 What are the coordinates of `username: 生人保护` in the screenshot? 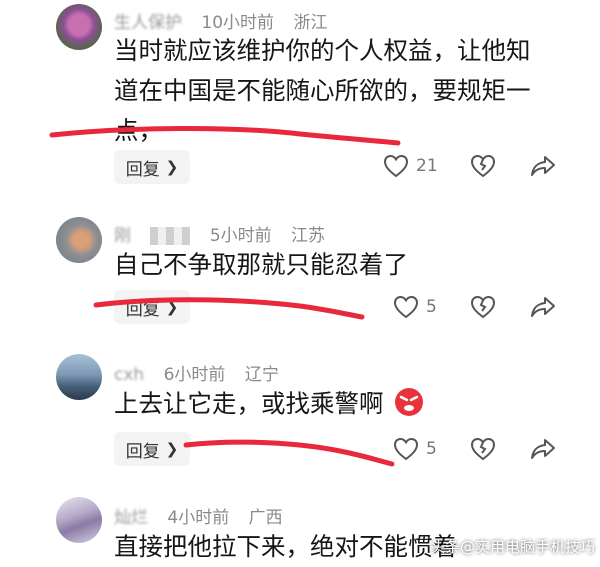 It's located at (148, 20).